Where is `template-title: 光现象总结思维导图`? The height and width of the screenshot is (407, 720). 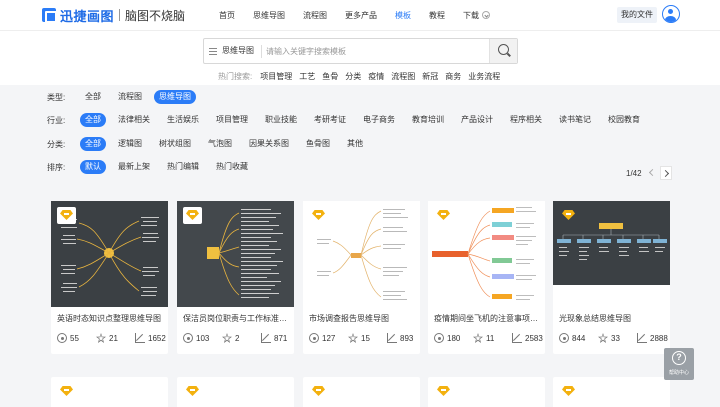 template-title: 光现象总结思维导图 is located at coordinates (611, 318).